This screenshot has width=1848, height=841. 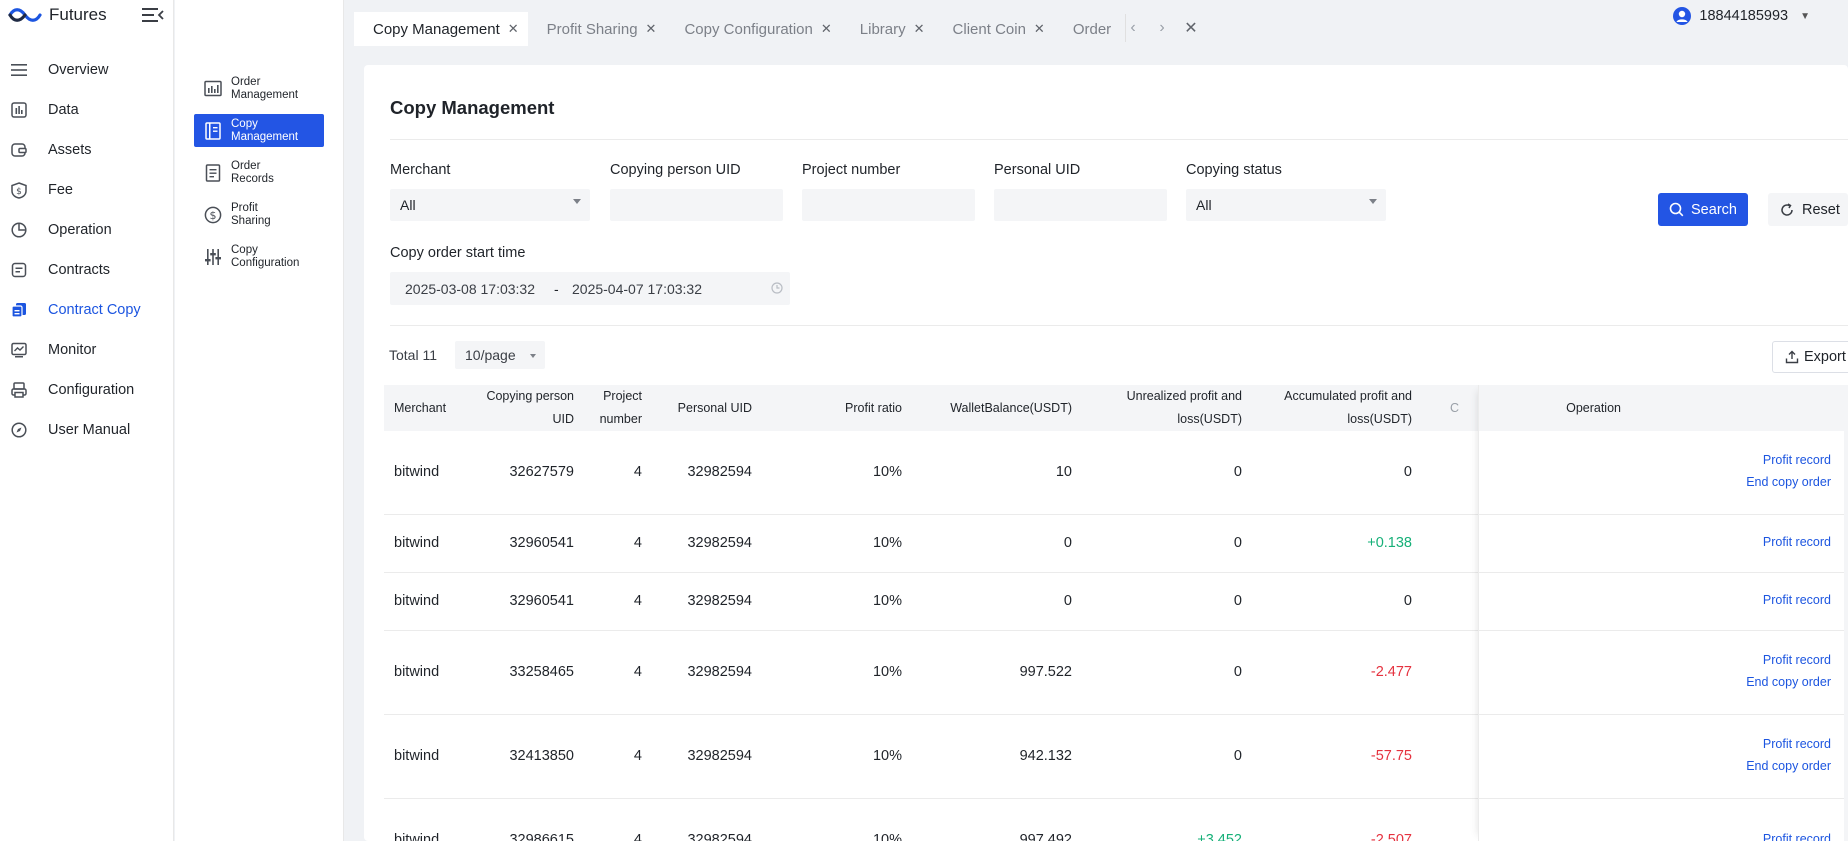 I want to click on tab-client-coin: Client Coin ✕, so click(x=994, y=29).